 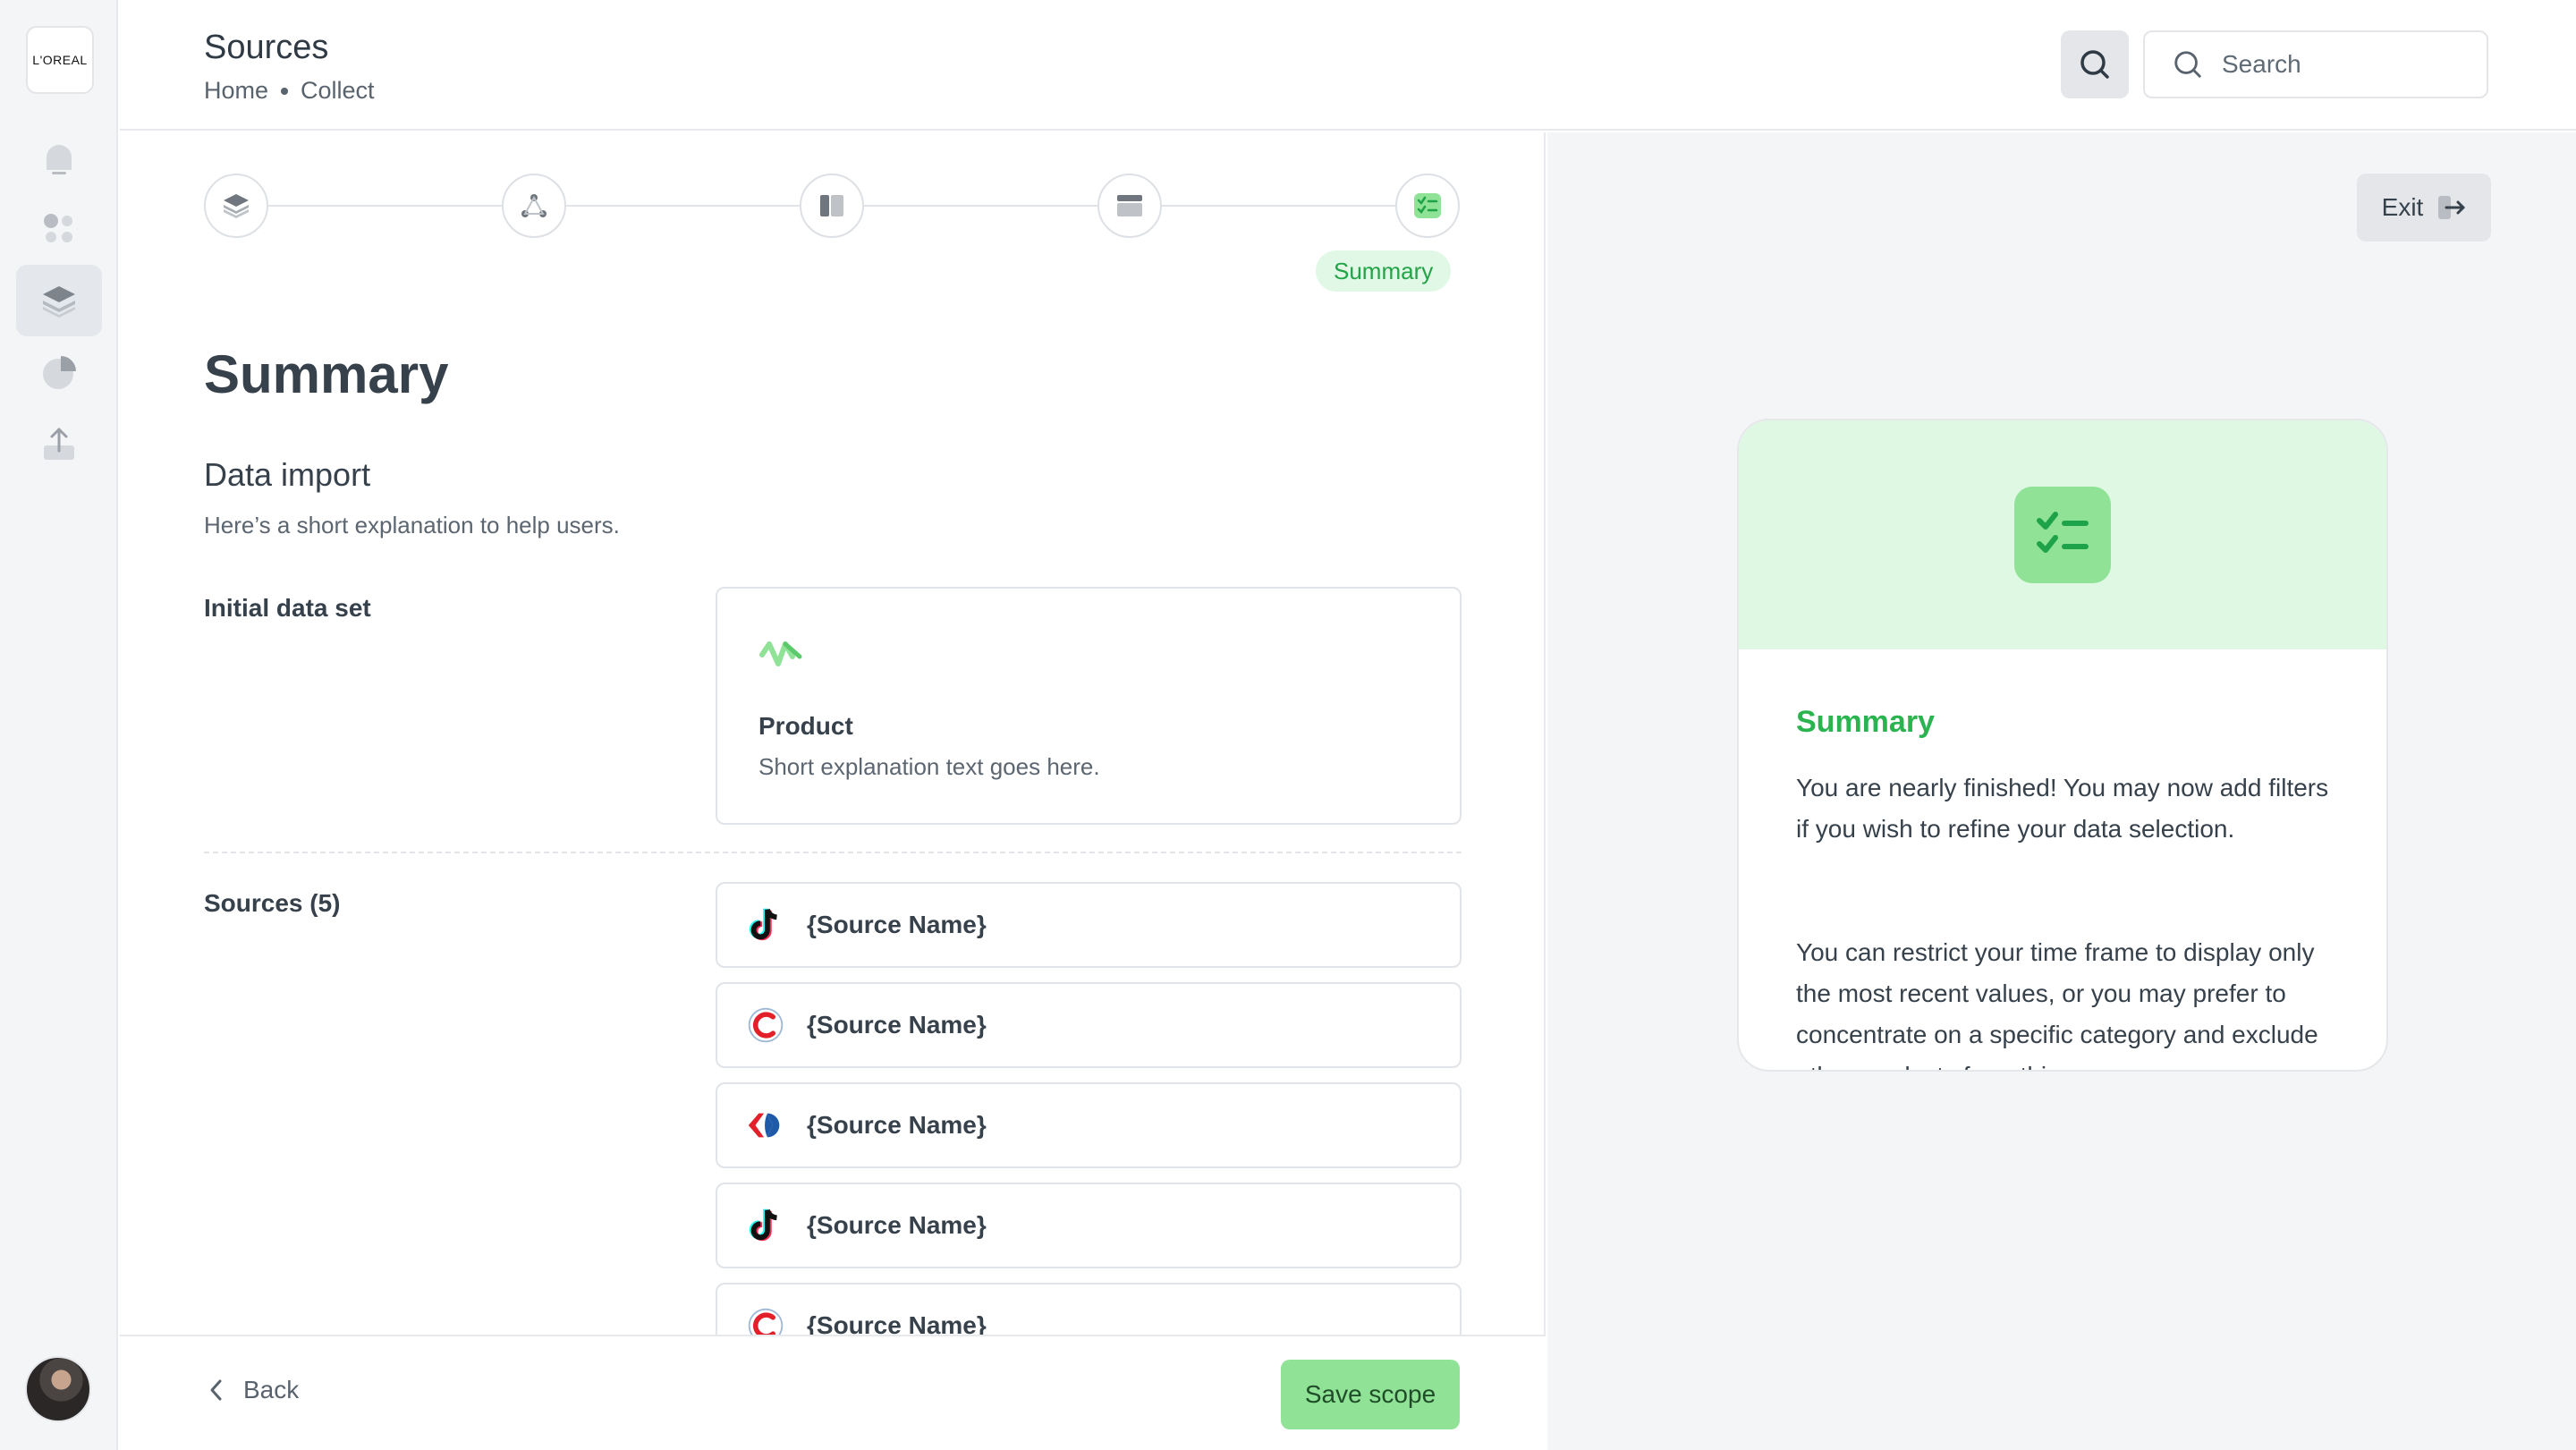 I want to click on exit-icon, so click(x=2451, y=207).